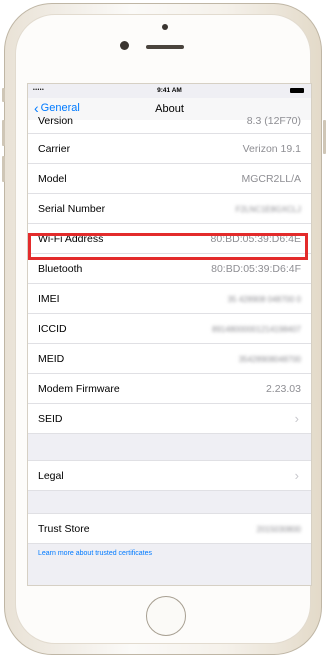  What do you see at coordinates (269, 359) in the screenshot?
I see `row-value: 35428908048700` at bounding box center [269, 359].